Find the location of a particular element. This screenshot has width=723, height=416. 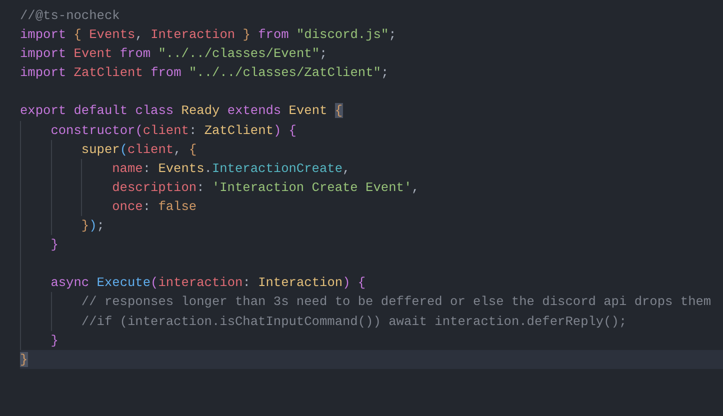

code-line: constructor(client: ZatClient) { is located at coordinates (371, 130).